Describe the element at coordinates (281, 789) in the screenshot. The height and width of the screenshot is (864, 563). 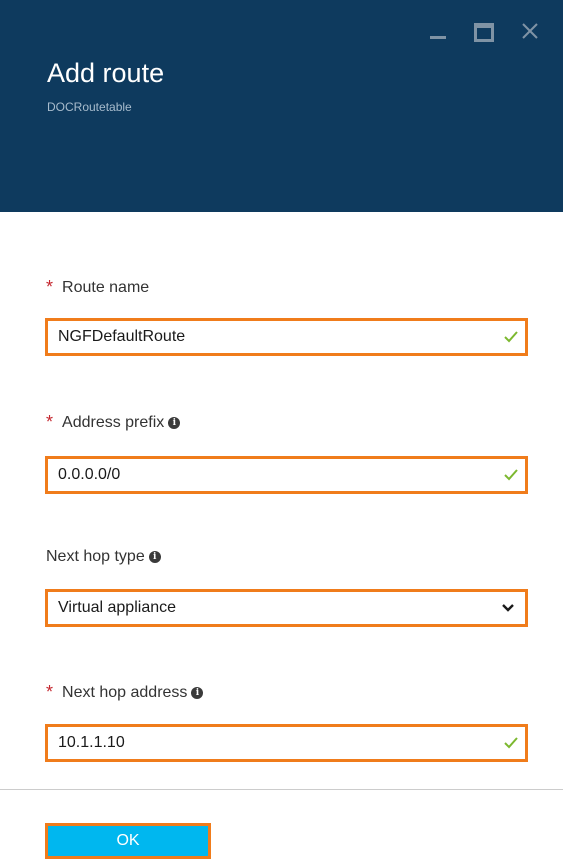
I see `footer-divider` at that location.